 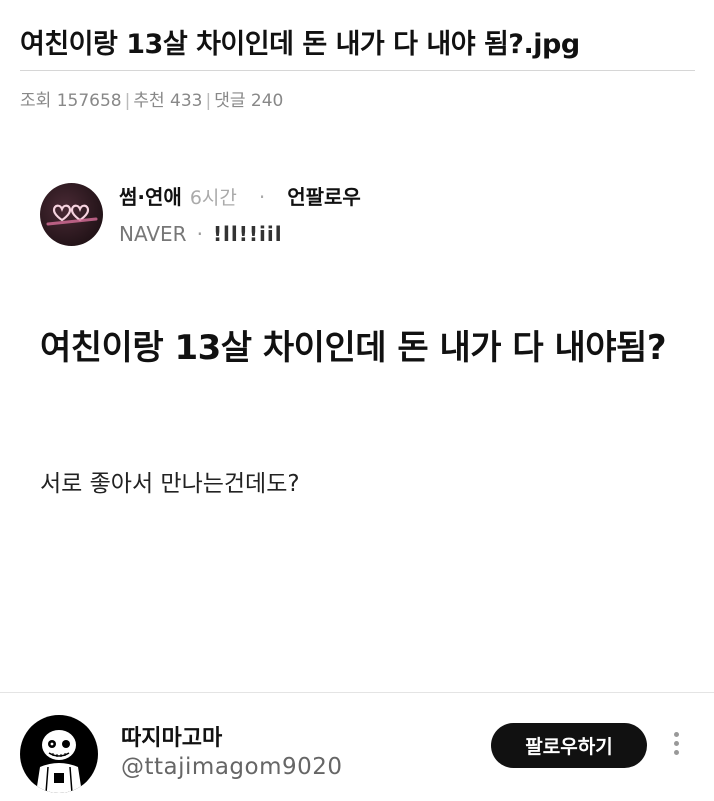 What do you see at coordinates (186, 101) in the screenshot?
I see `recommend-count: 433` at bounding box center [186, 101].